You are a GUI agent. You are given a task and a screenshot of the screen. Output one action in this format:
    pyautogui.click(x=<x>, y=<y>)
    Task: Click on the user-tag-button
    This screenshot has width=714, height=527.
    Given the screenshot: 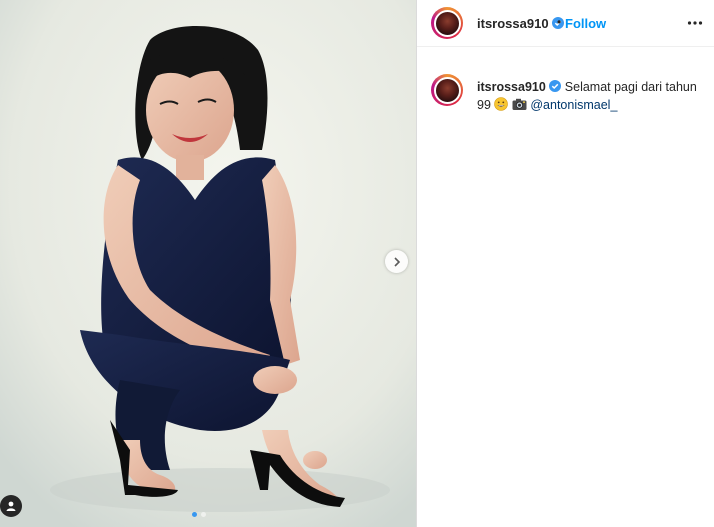 What is the action you would take?
    pyautogui.click(x=11, y=506)
    